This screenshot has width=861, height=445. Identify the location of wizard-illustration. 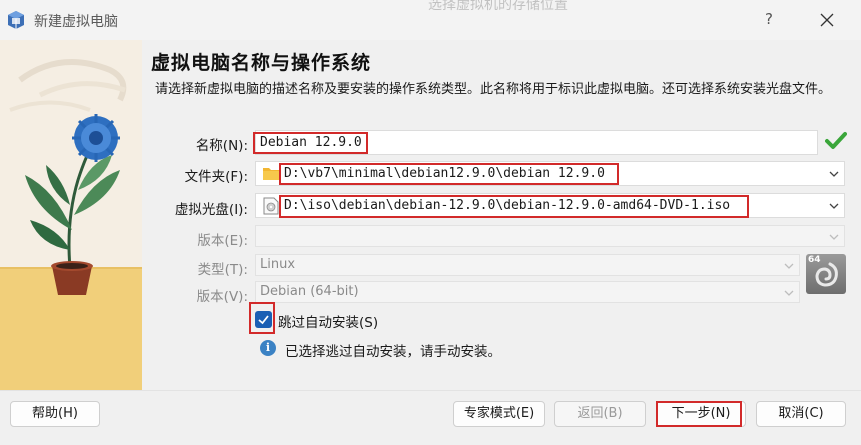
(71, 215).